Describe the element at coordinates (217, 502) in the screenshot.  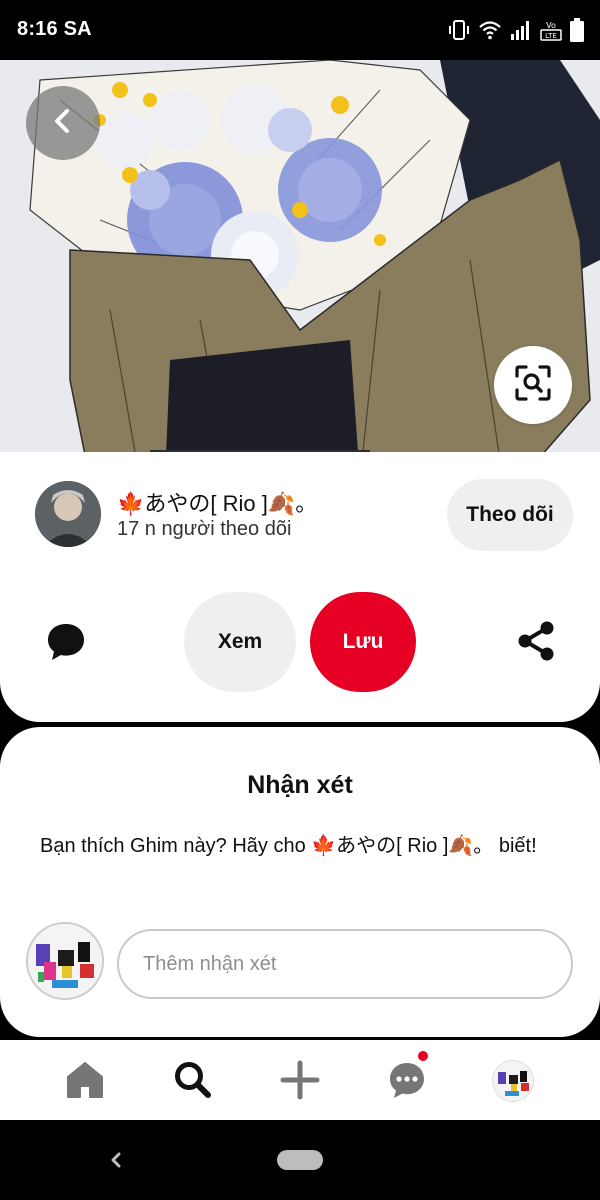
I see `creator-name: 🍁あやの[ Rio ]🍂。` at that location.